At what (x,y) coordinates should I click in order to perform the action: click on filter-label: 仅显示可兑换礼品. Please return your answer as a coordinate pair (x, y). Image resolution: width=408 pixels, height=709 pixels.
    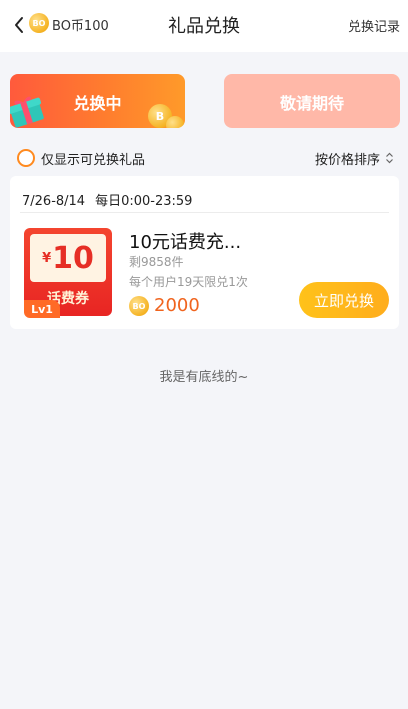
    Looking at the image, I should click on (93, 160).